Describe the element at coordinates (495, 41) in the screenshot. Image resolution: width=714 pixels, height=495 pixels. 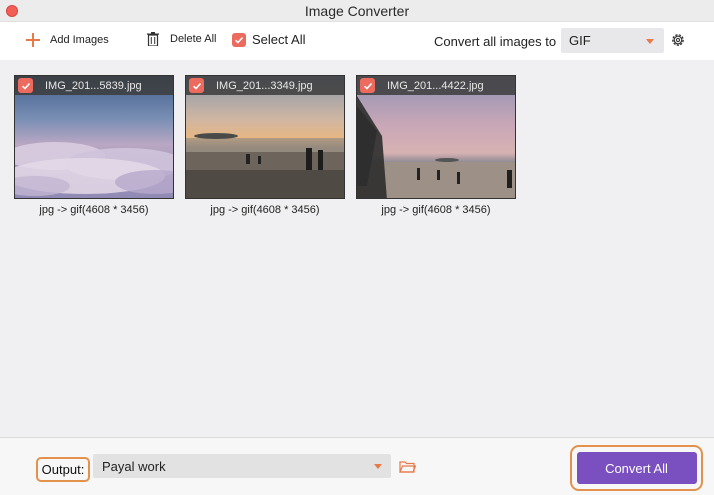
I see `convert-to-label: Convert all images to` at that location.